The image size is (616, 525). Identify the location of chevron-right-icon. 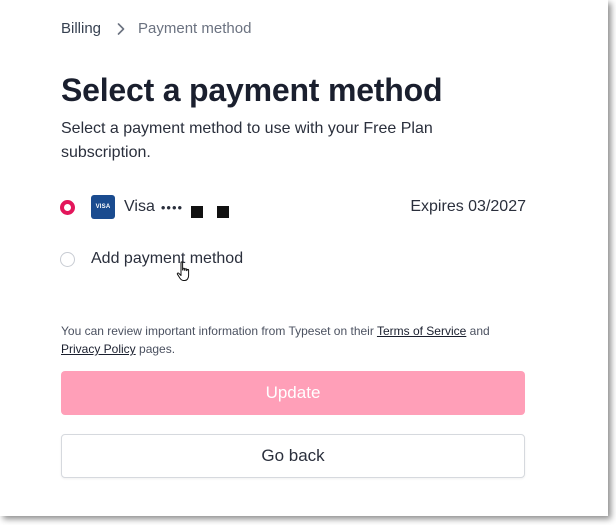
(121, 28).